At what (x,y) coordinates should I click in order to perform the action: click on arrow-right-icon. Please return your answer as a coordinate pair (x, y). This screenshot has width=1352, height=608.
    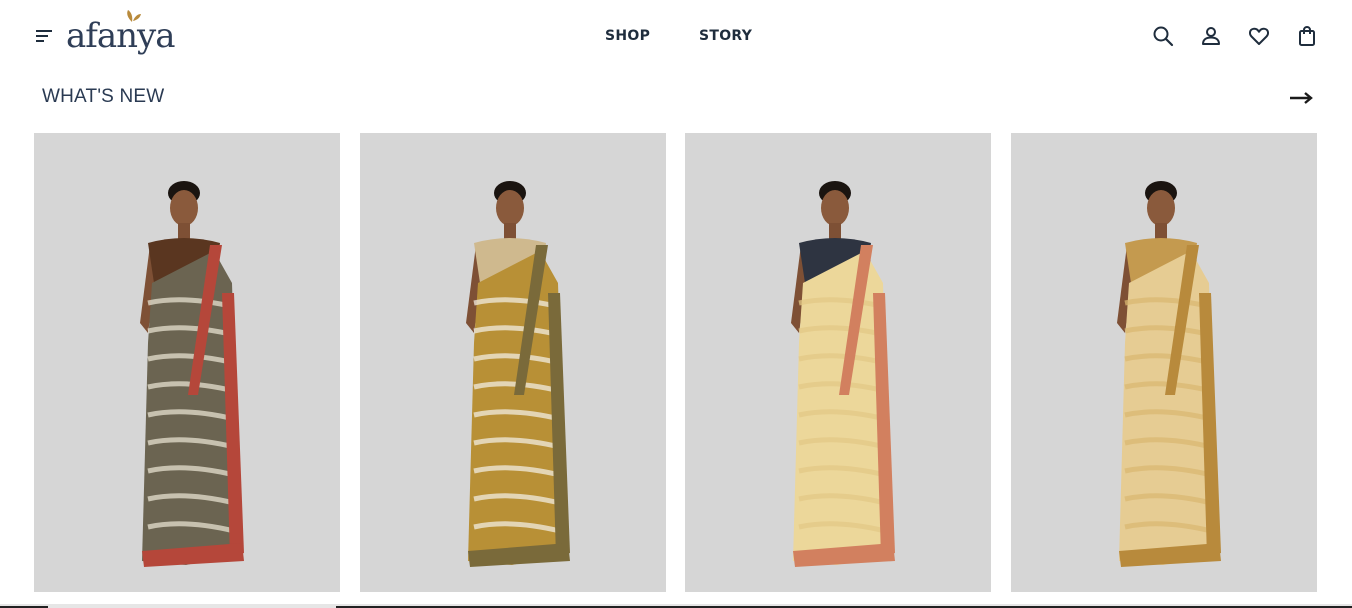
    Looking at the image, I should click on (1301, 98).